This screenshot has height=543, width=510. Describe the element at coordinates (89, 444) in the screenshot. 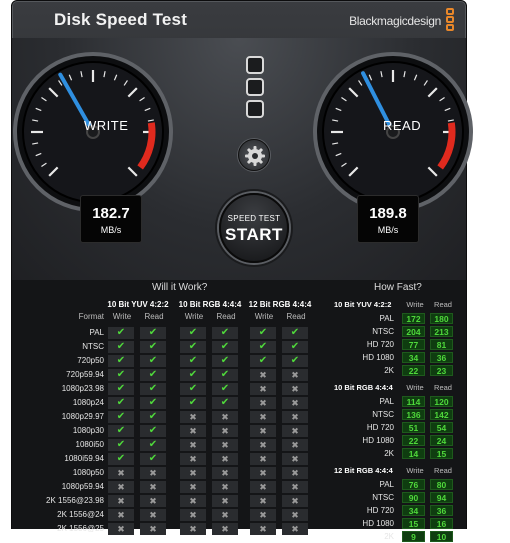

I see `format-label: 1080i50` at that location.